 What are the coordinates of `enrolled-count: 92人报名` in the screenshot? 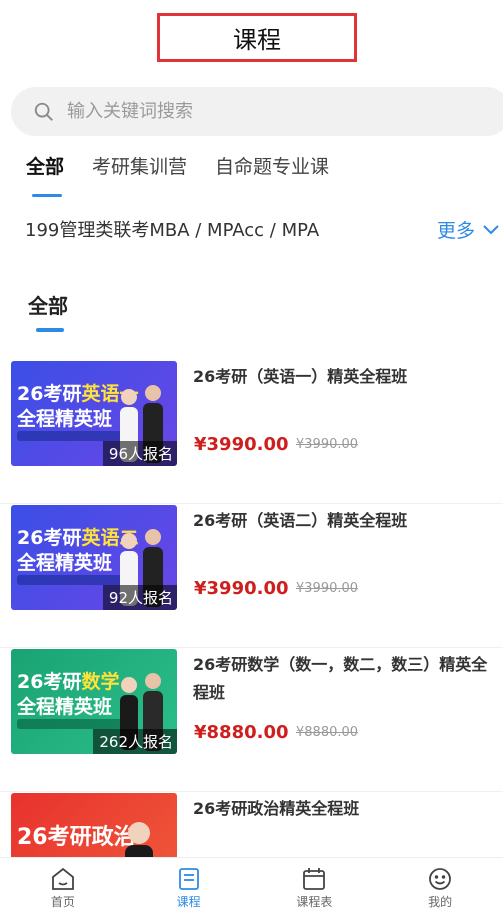 It's located at (139, 597).